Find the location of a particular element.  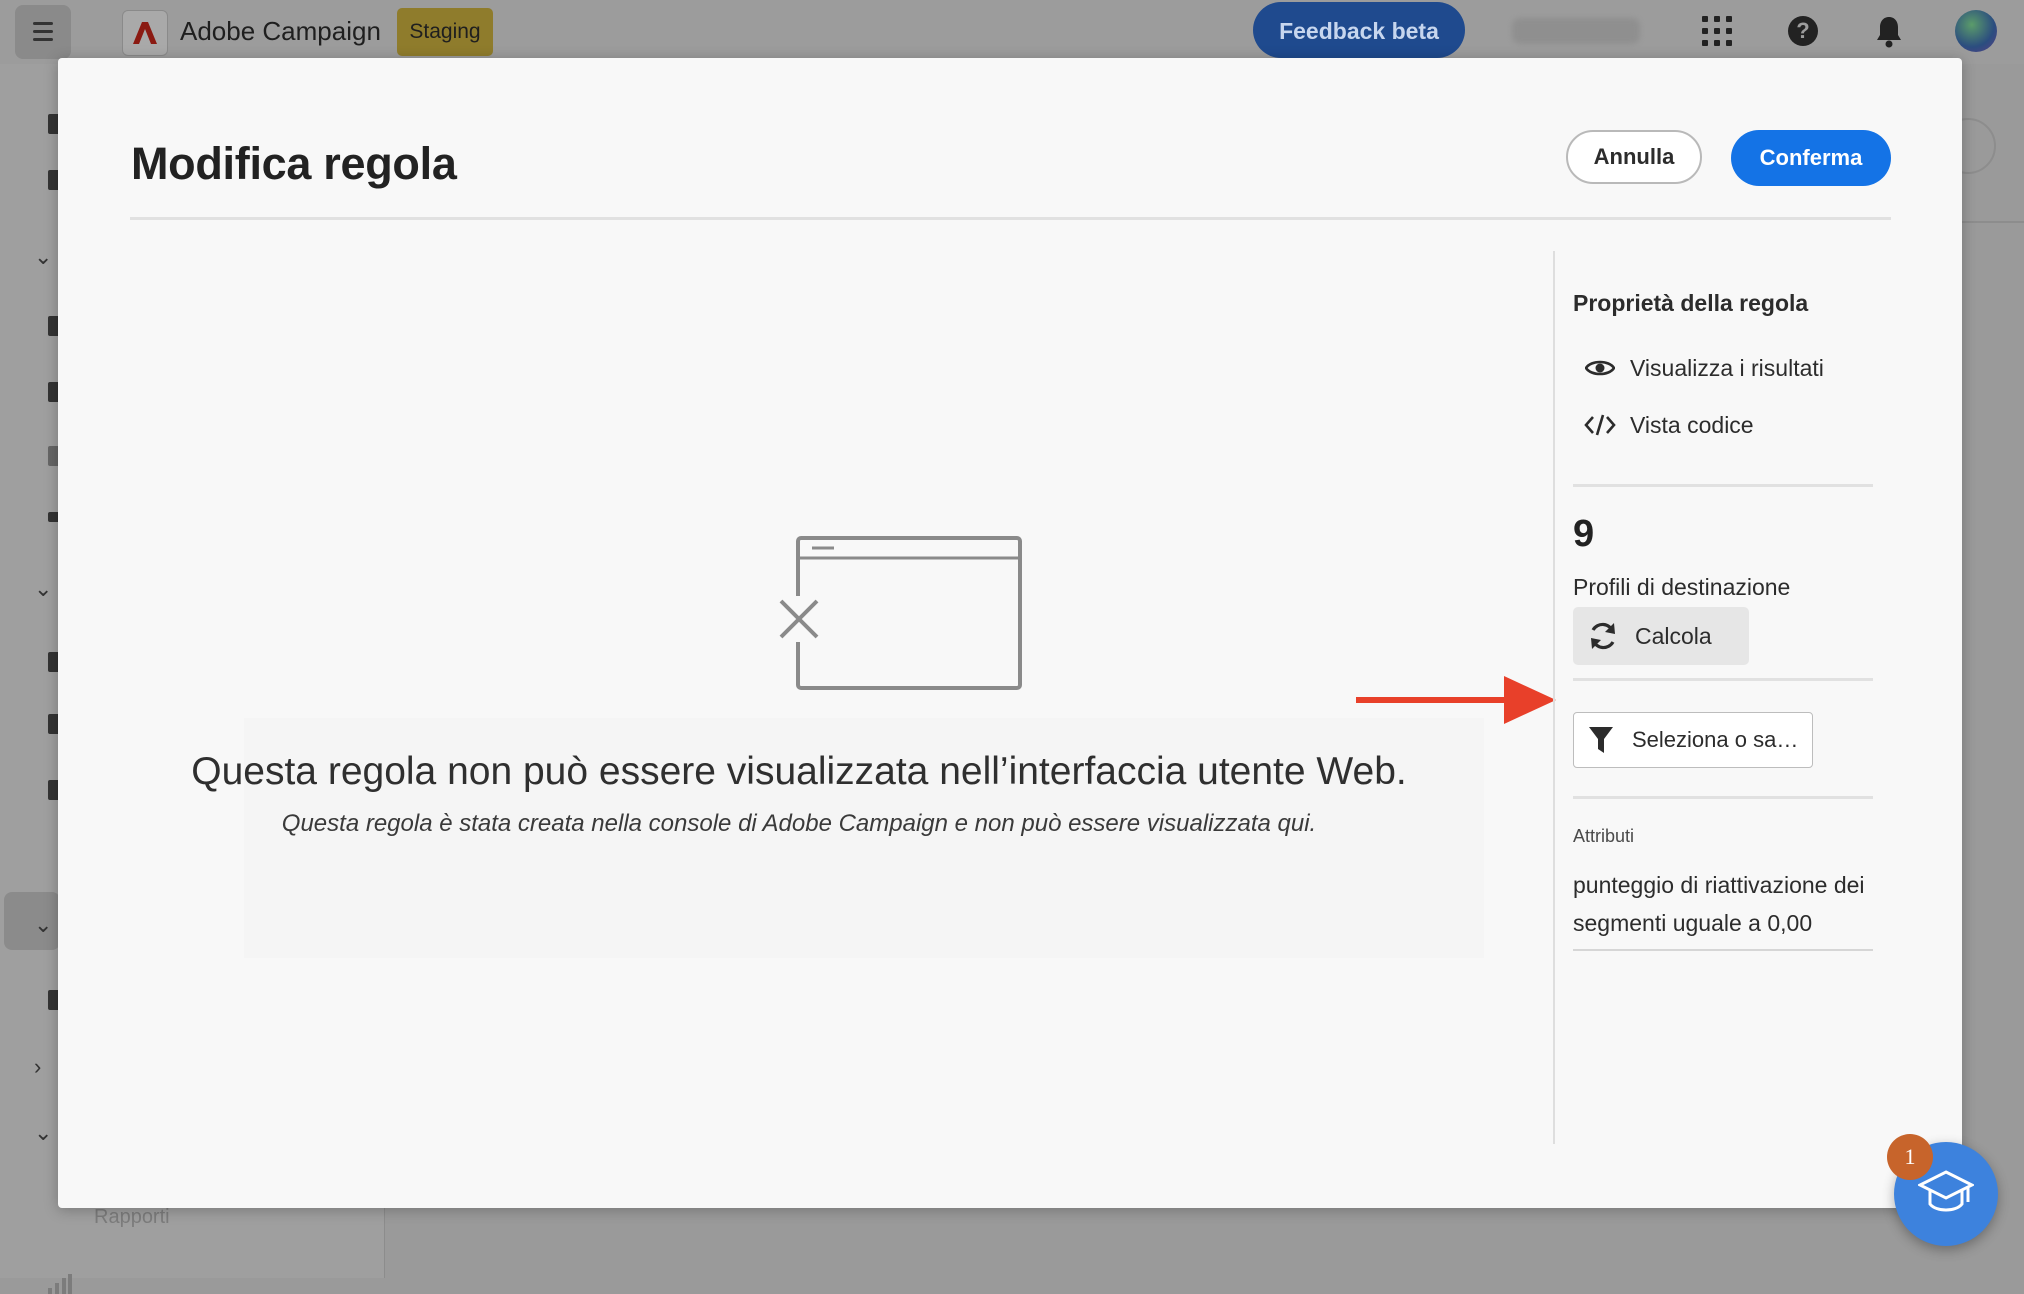

panel-divider is located at coordinates (1554, 697).